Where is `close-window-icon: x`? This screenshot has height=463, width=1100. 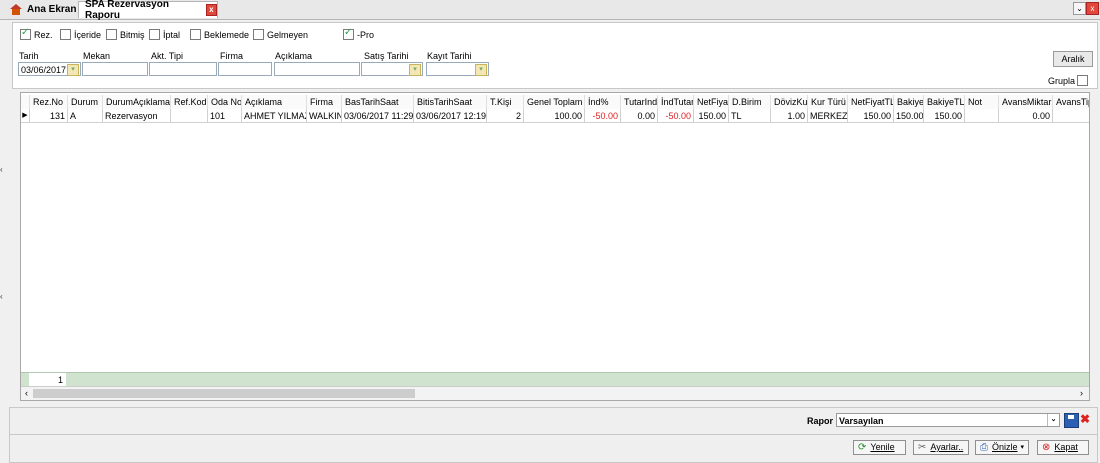
close-window-icon: x is located at coordinates (1092, 8).